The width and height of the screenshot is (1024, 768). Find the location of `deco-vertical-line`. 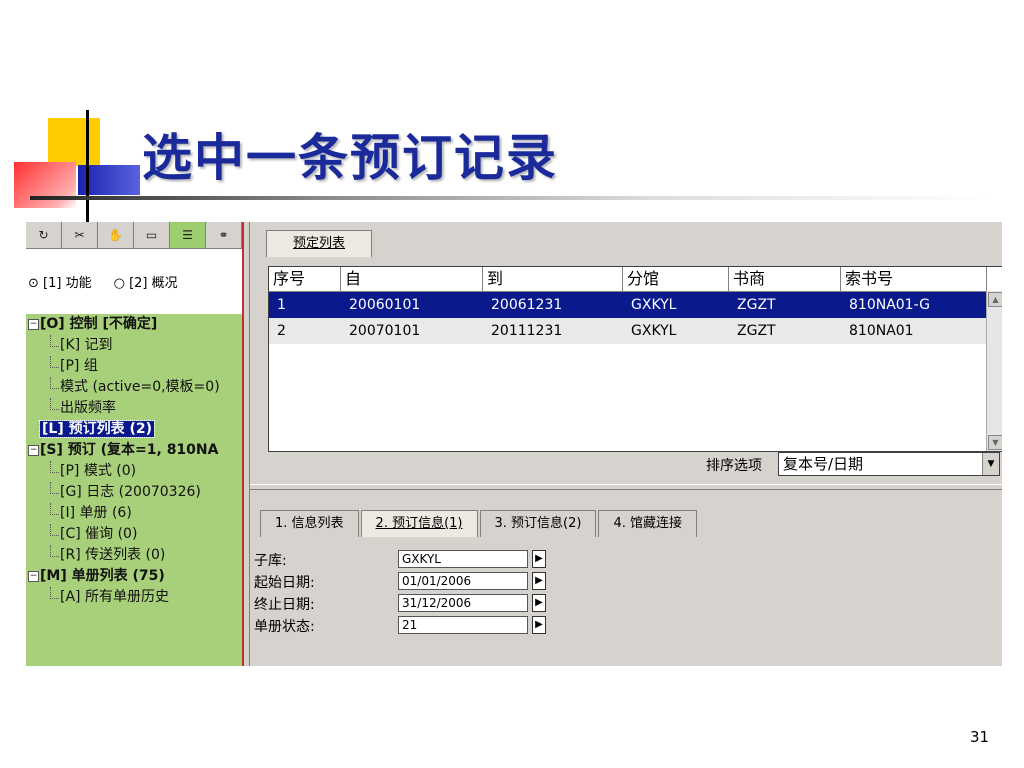

deco-vertical-line is located at coordinates (87, 166).